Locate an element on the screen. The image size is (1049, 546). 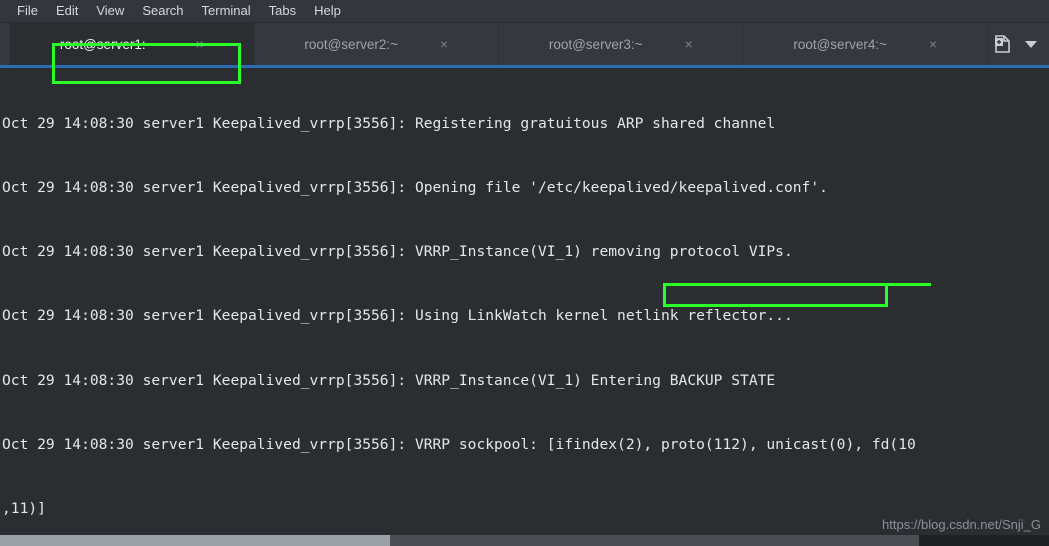
new-tab-icon is located at coordinates (1002, 44).